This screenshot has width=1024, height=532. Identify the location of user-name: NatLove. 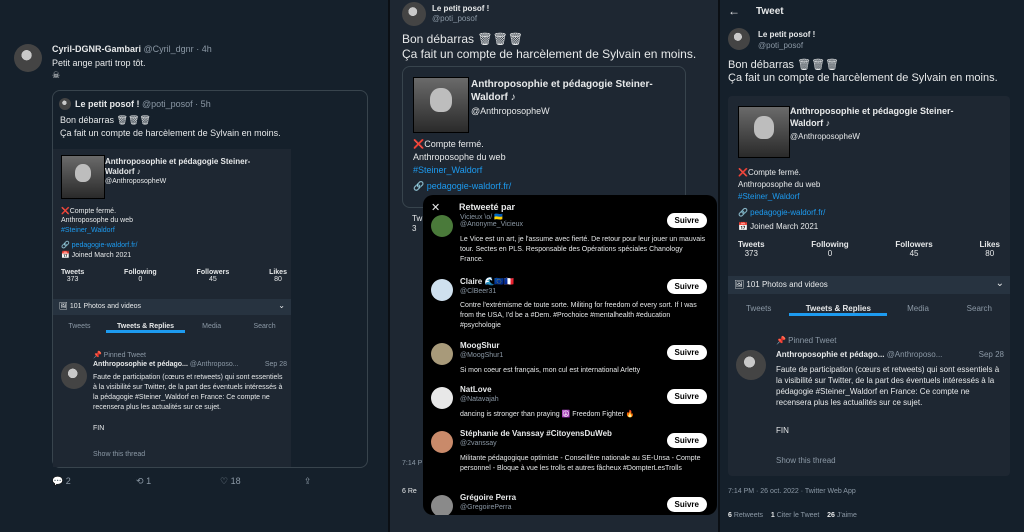
(476, 389).